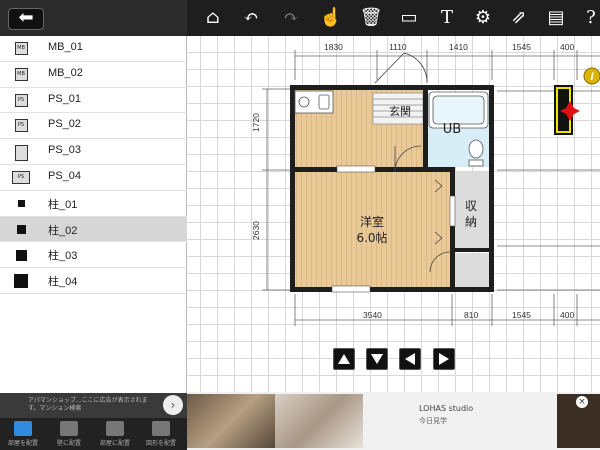 The height and width of the screenshot is (450, 600). I want to click on part-item: PS PS_01, so click(93, 101).